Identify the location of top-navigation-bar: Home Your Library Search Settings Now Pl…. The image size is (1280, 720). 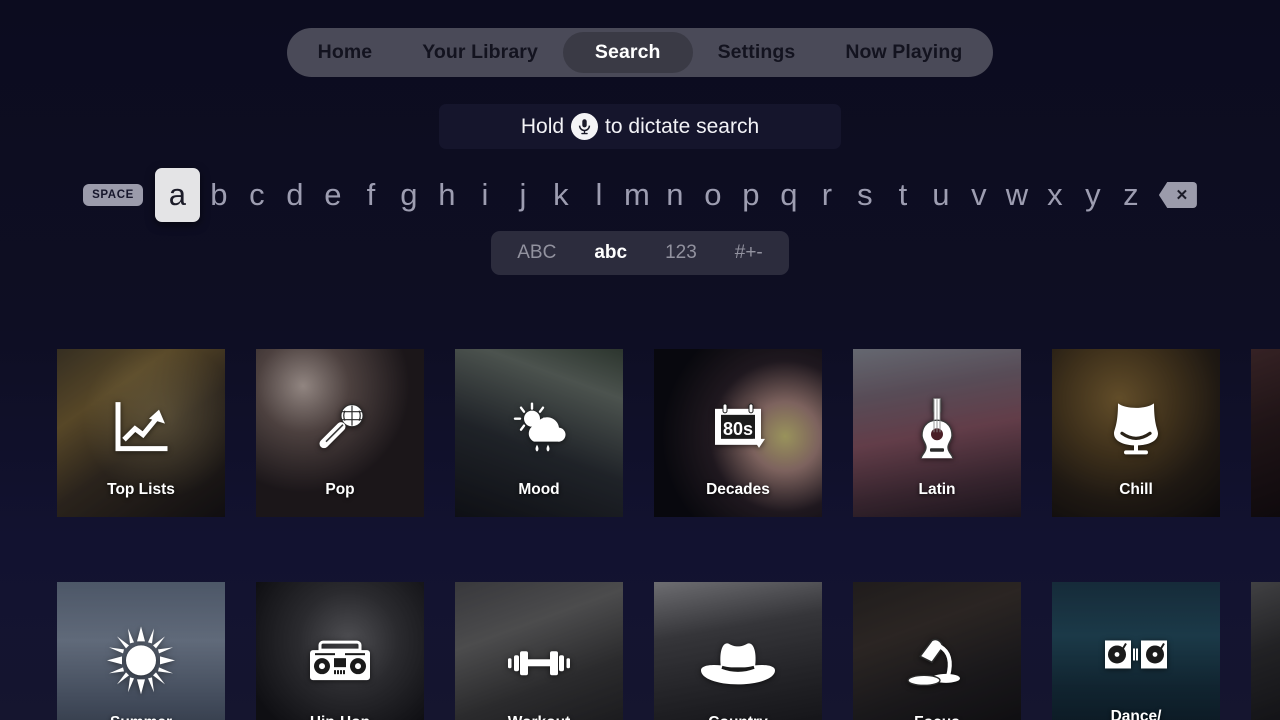
(640, 52).